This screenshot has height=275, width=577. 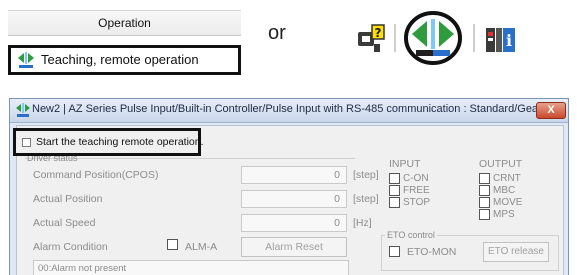 What do you see at coordinates (484, 202) in the screenshot?
I see `output-move-checkbox` at bounding box center [484, 202].